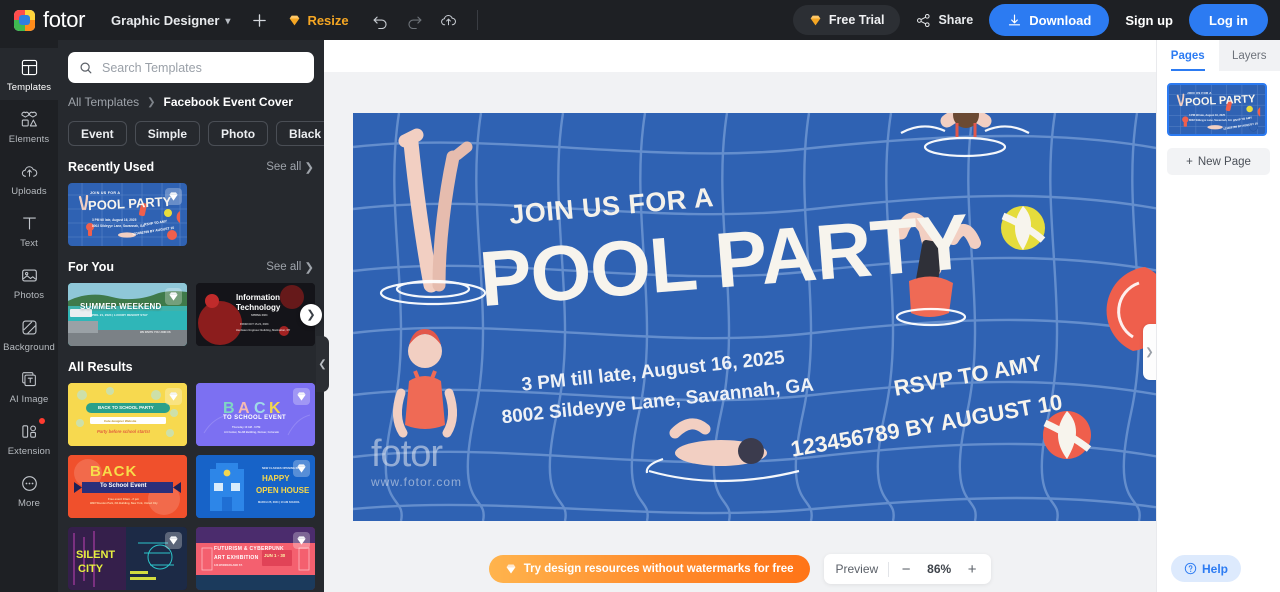  I want to click on chip-event: Event, so click(97, 133).